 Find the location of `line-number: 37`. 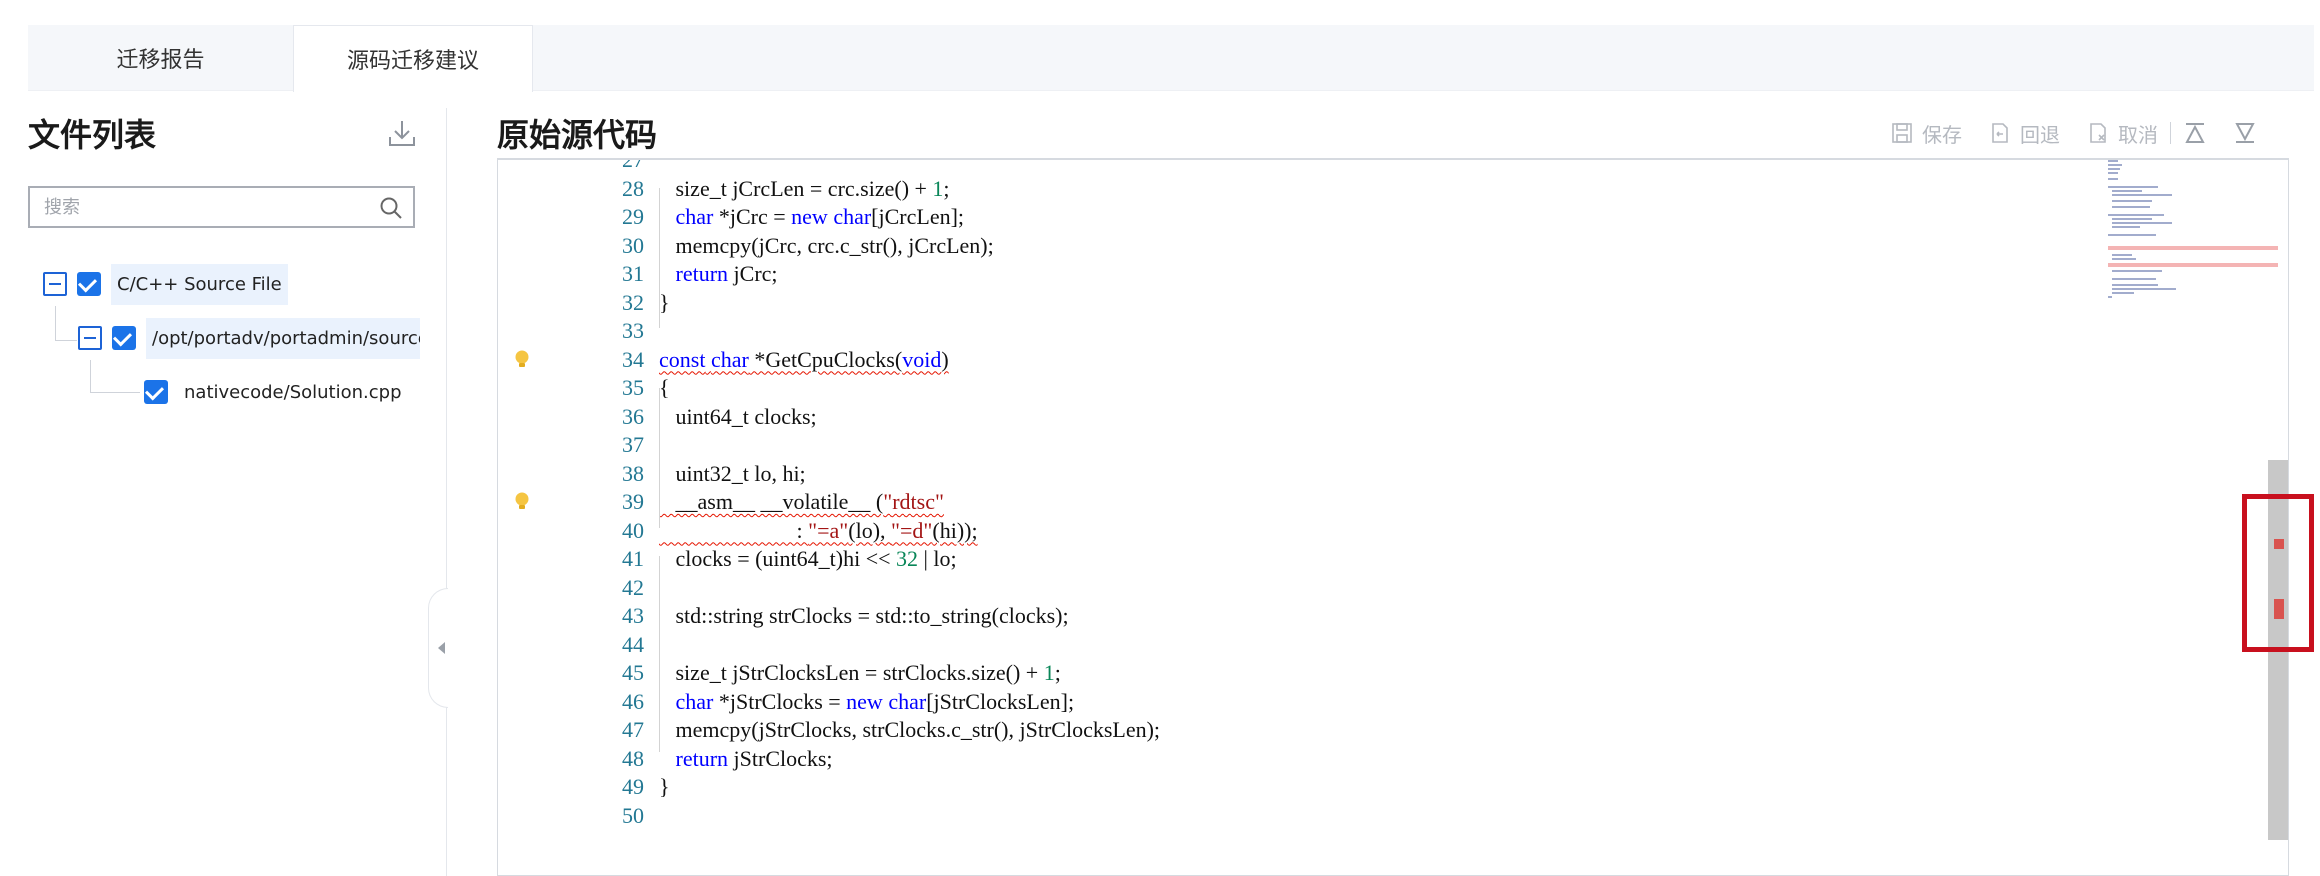

line-number: 37 is located at coordinates (633, 444).